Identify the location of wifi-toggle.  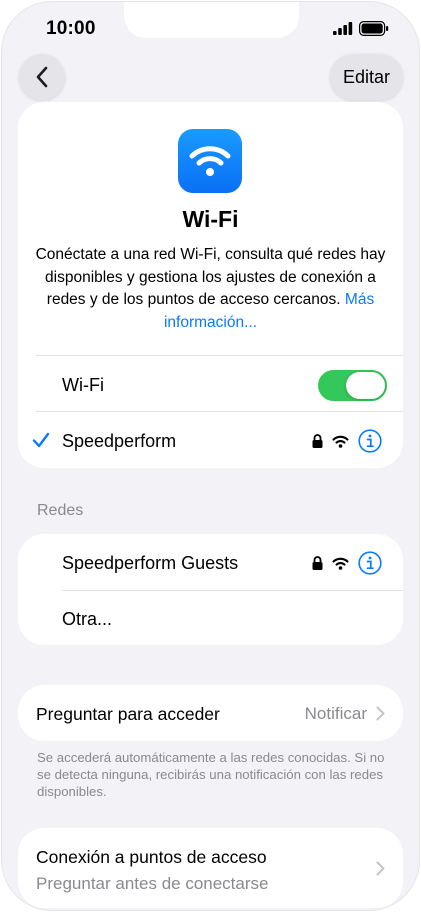
(352, 385).